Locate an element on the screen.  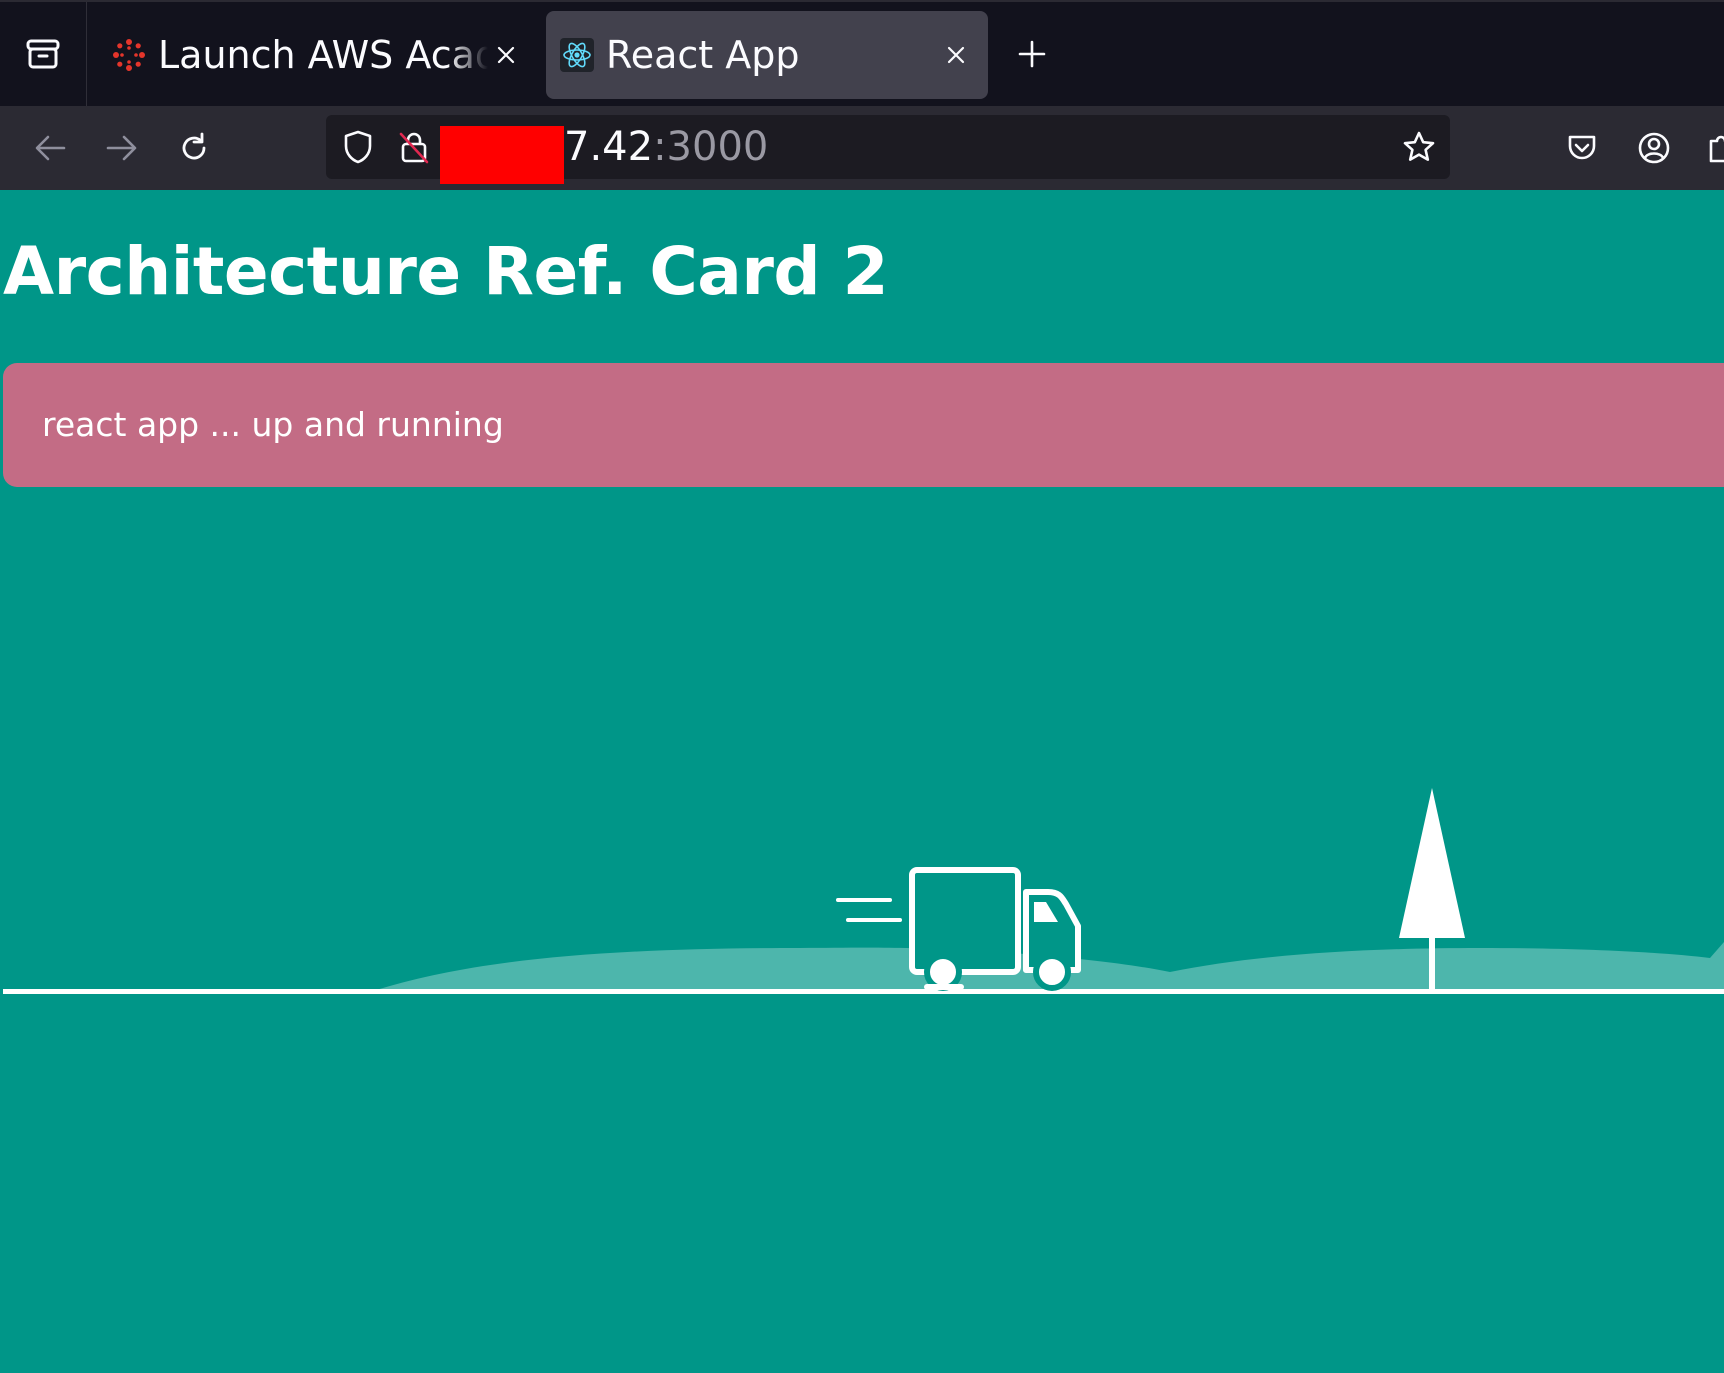
tab-overview-icon is located at coordinates (43, 54).